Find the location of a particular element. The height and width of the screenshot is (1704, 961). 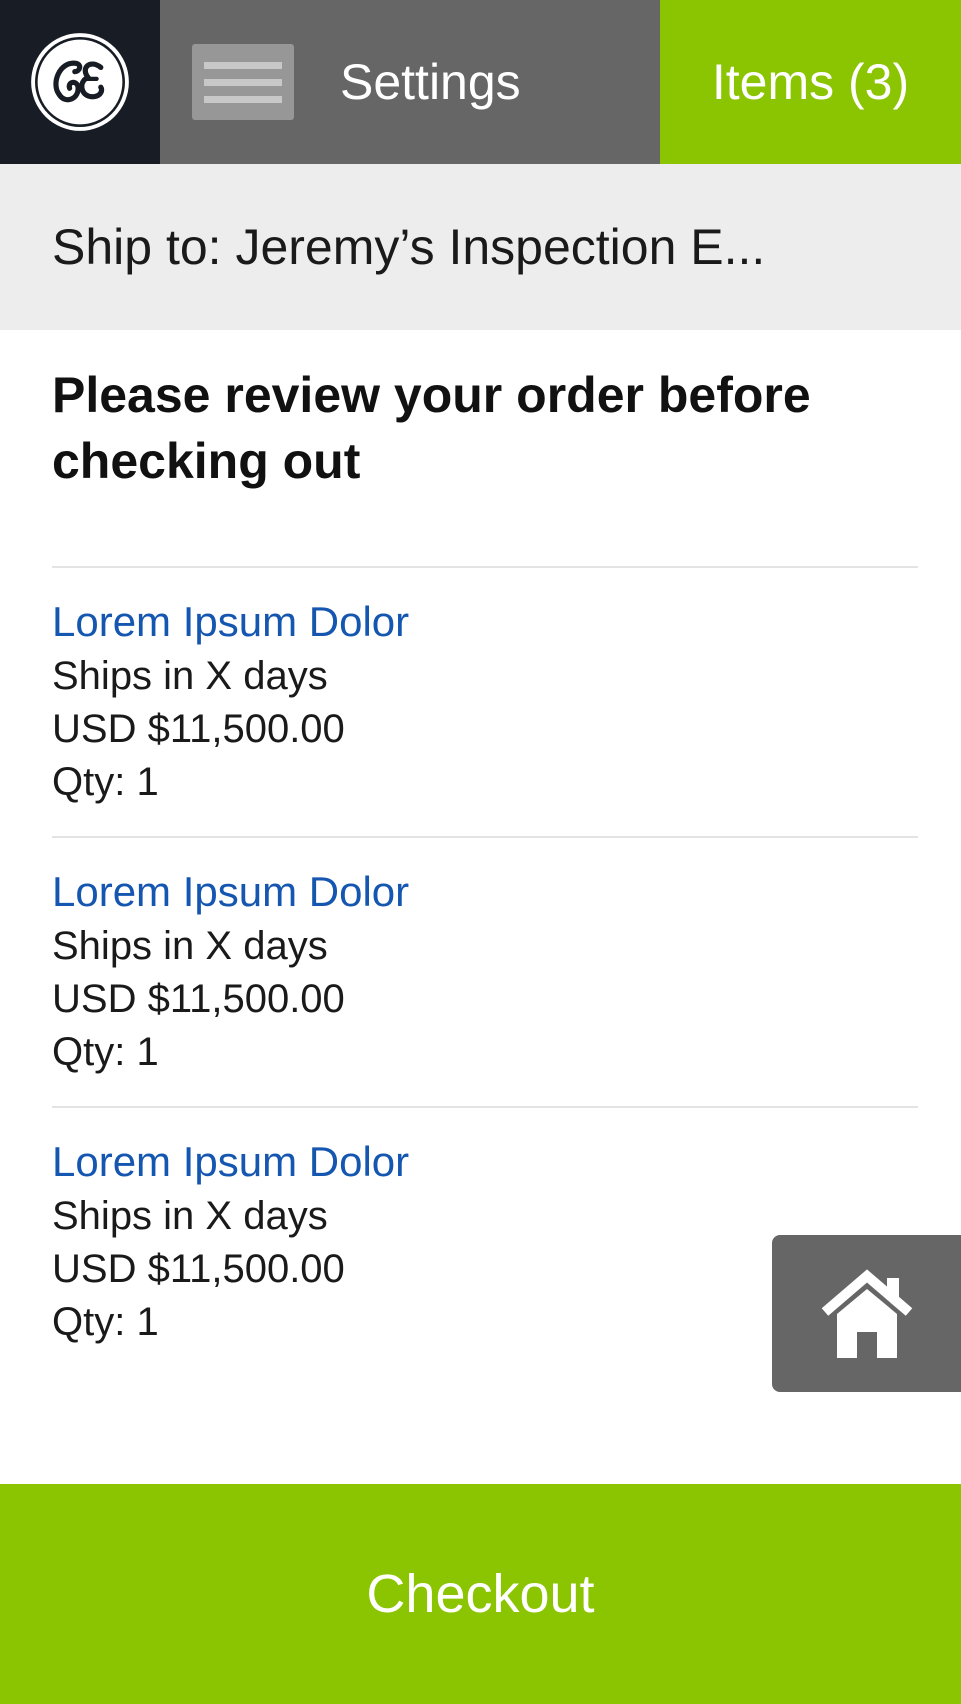

top-navigation-bar: Settings Items (3) is located at coordinates (480, 82).